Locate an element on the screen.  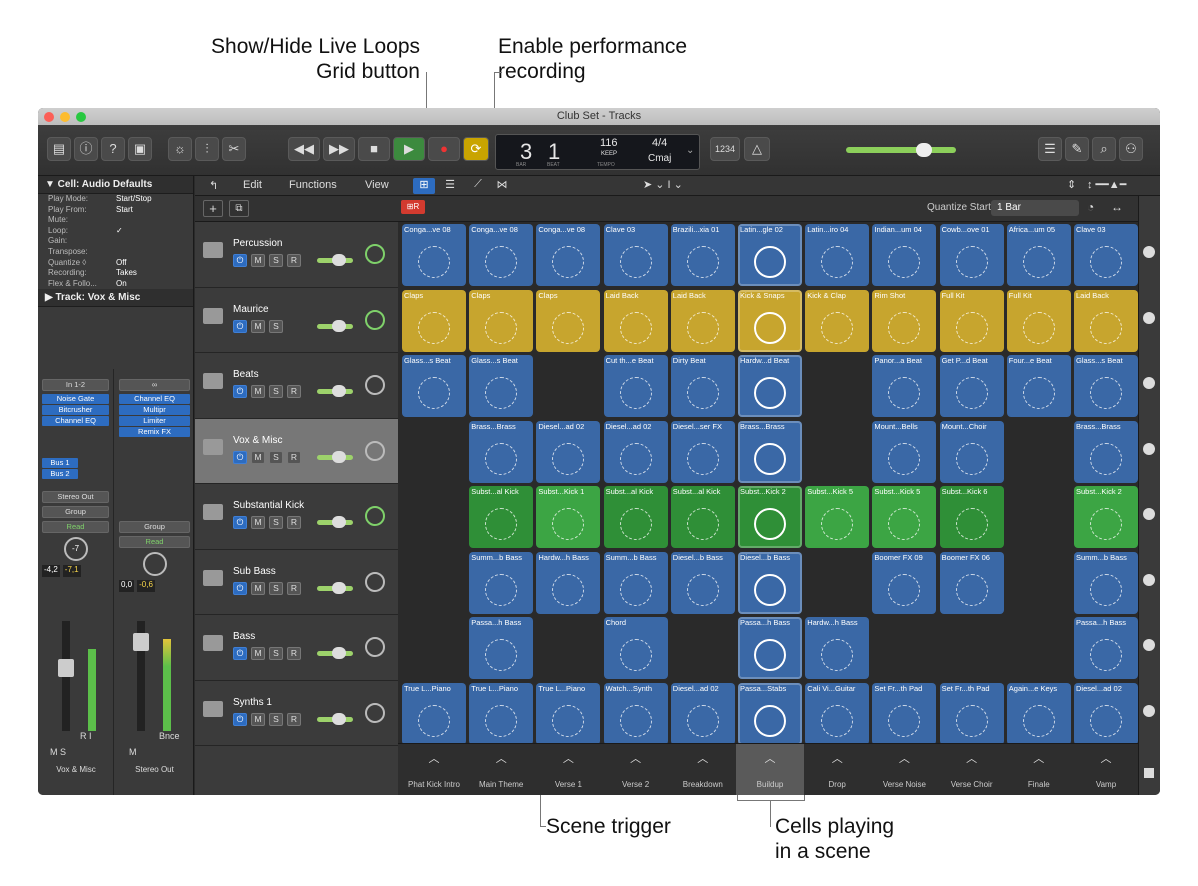
plugin-slot: Channel EQ is located at coordinates (75, 421).